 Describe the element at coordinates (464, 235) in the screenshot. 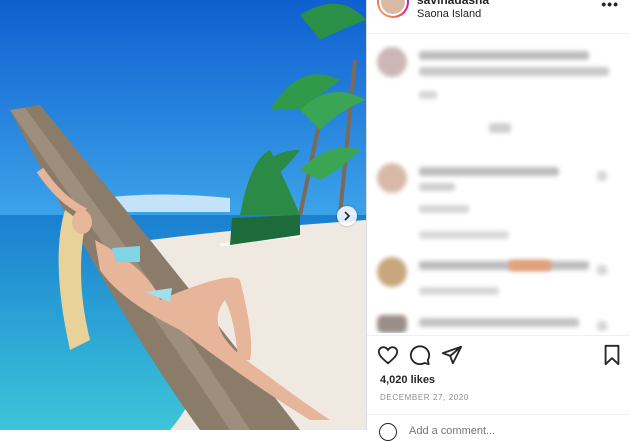

I see `view-replies` at that location.